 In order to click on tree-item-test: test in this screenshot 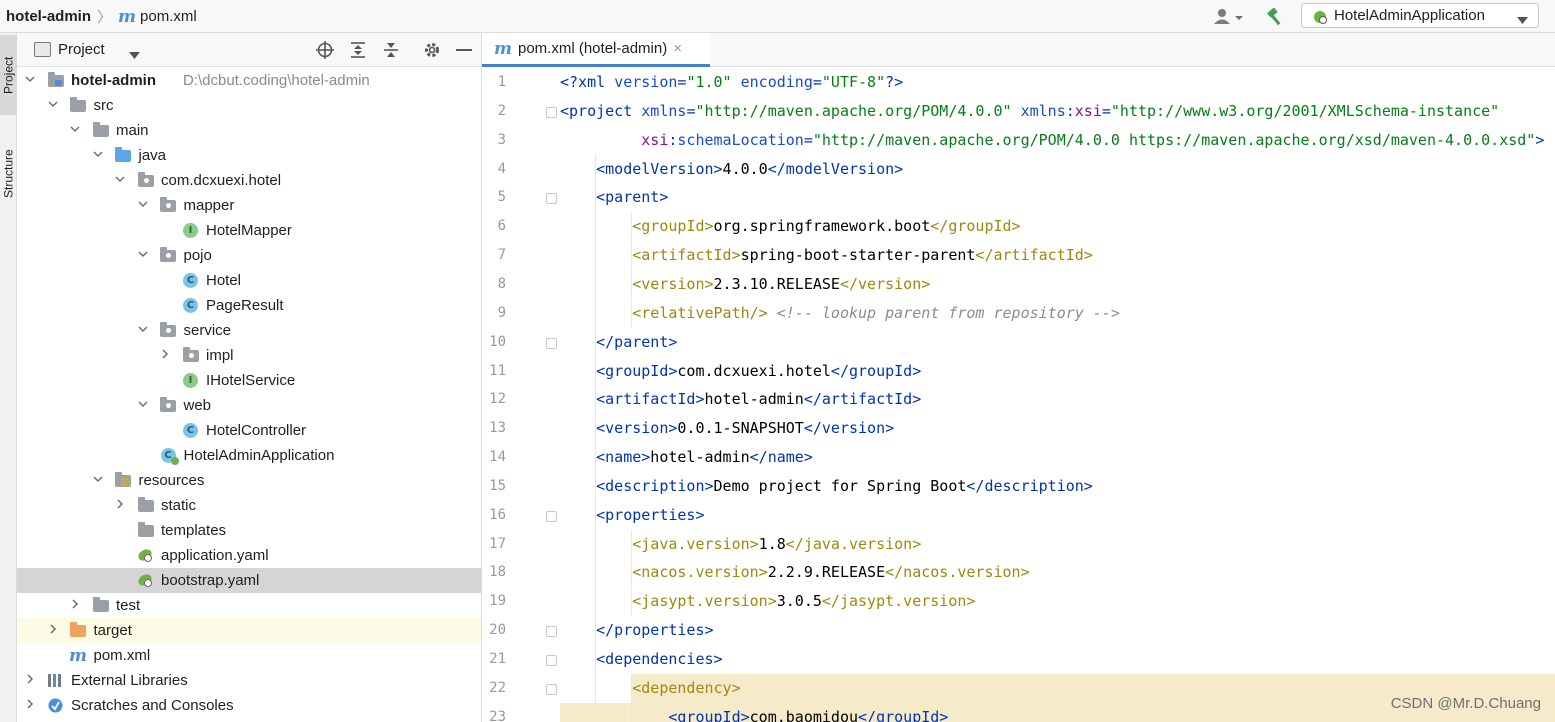, I will do `click(249, 605)`.